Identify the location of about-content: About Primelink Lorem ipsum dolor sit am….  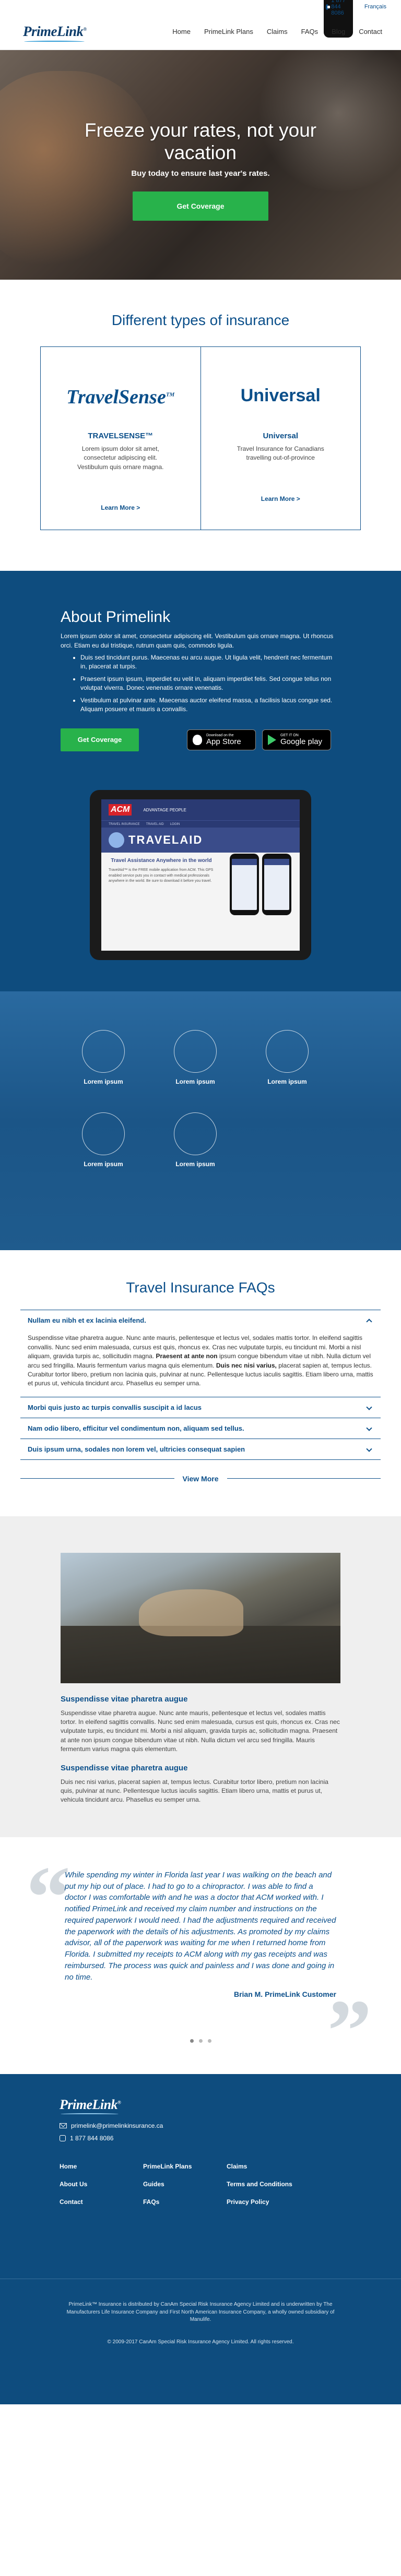
(200, 680).